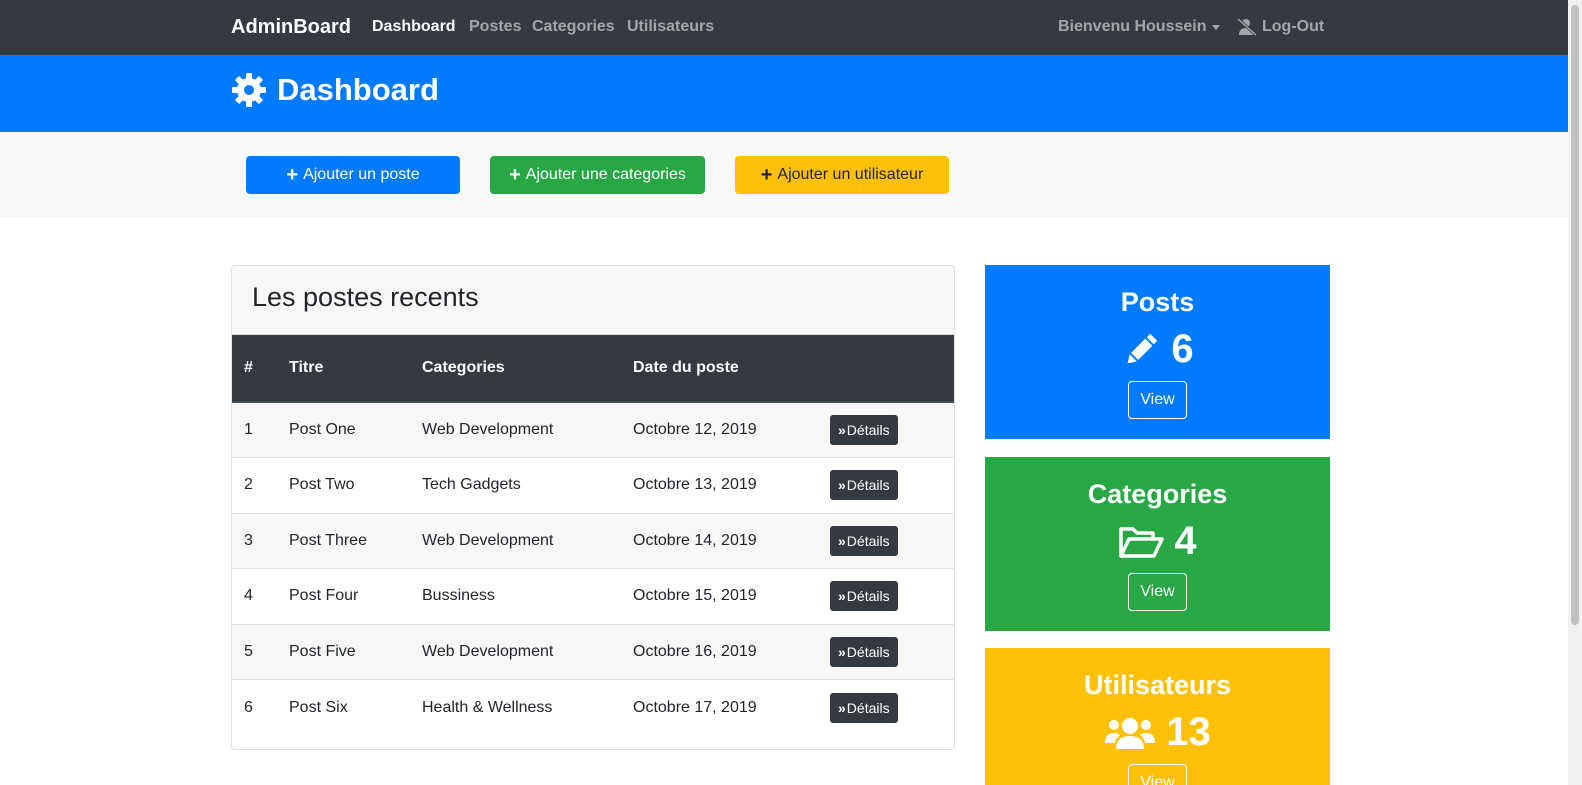 This screenshot has height=785, width=1582. What do you see at coordinates (1157, 716) in the screenshot?
I see `users-stat-card: Utilisateurs 13 View` at bounding box center [1157, 716].